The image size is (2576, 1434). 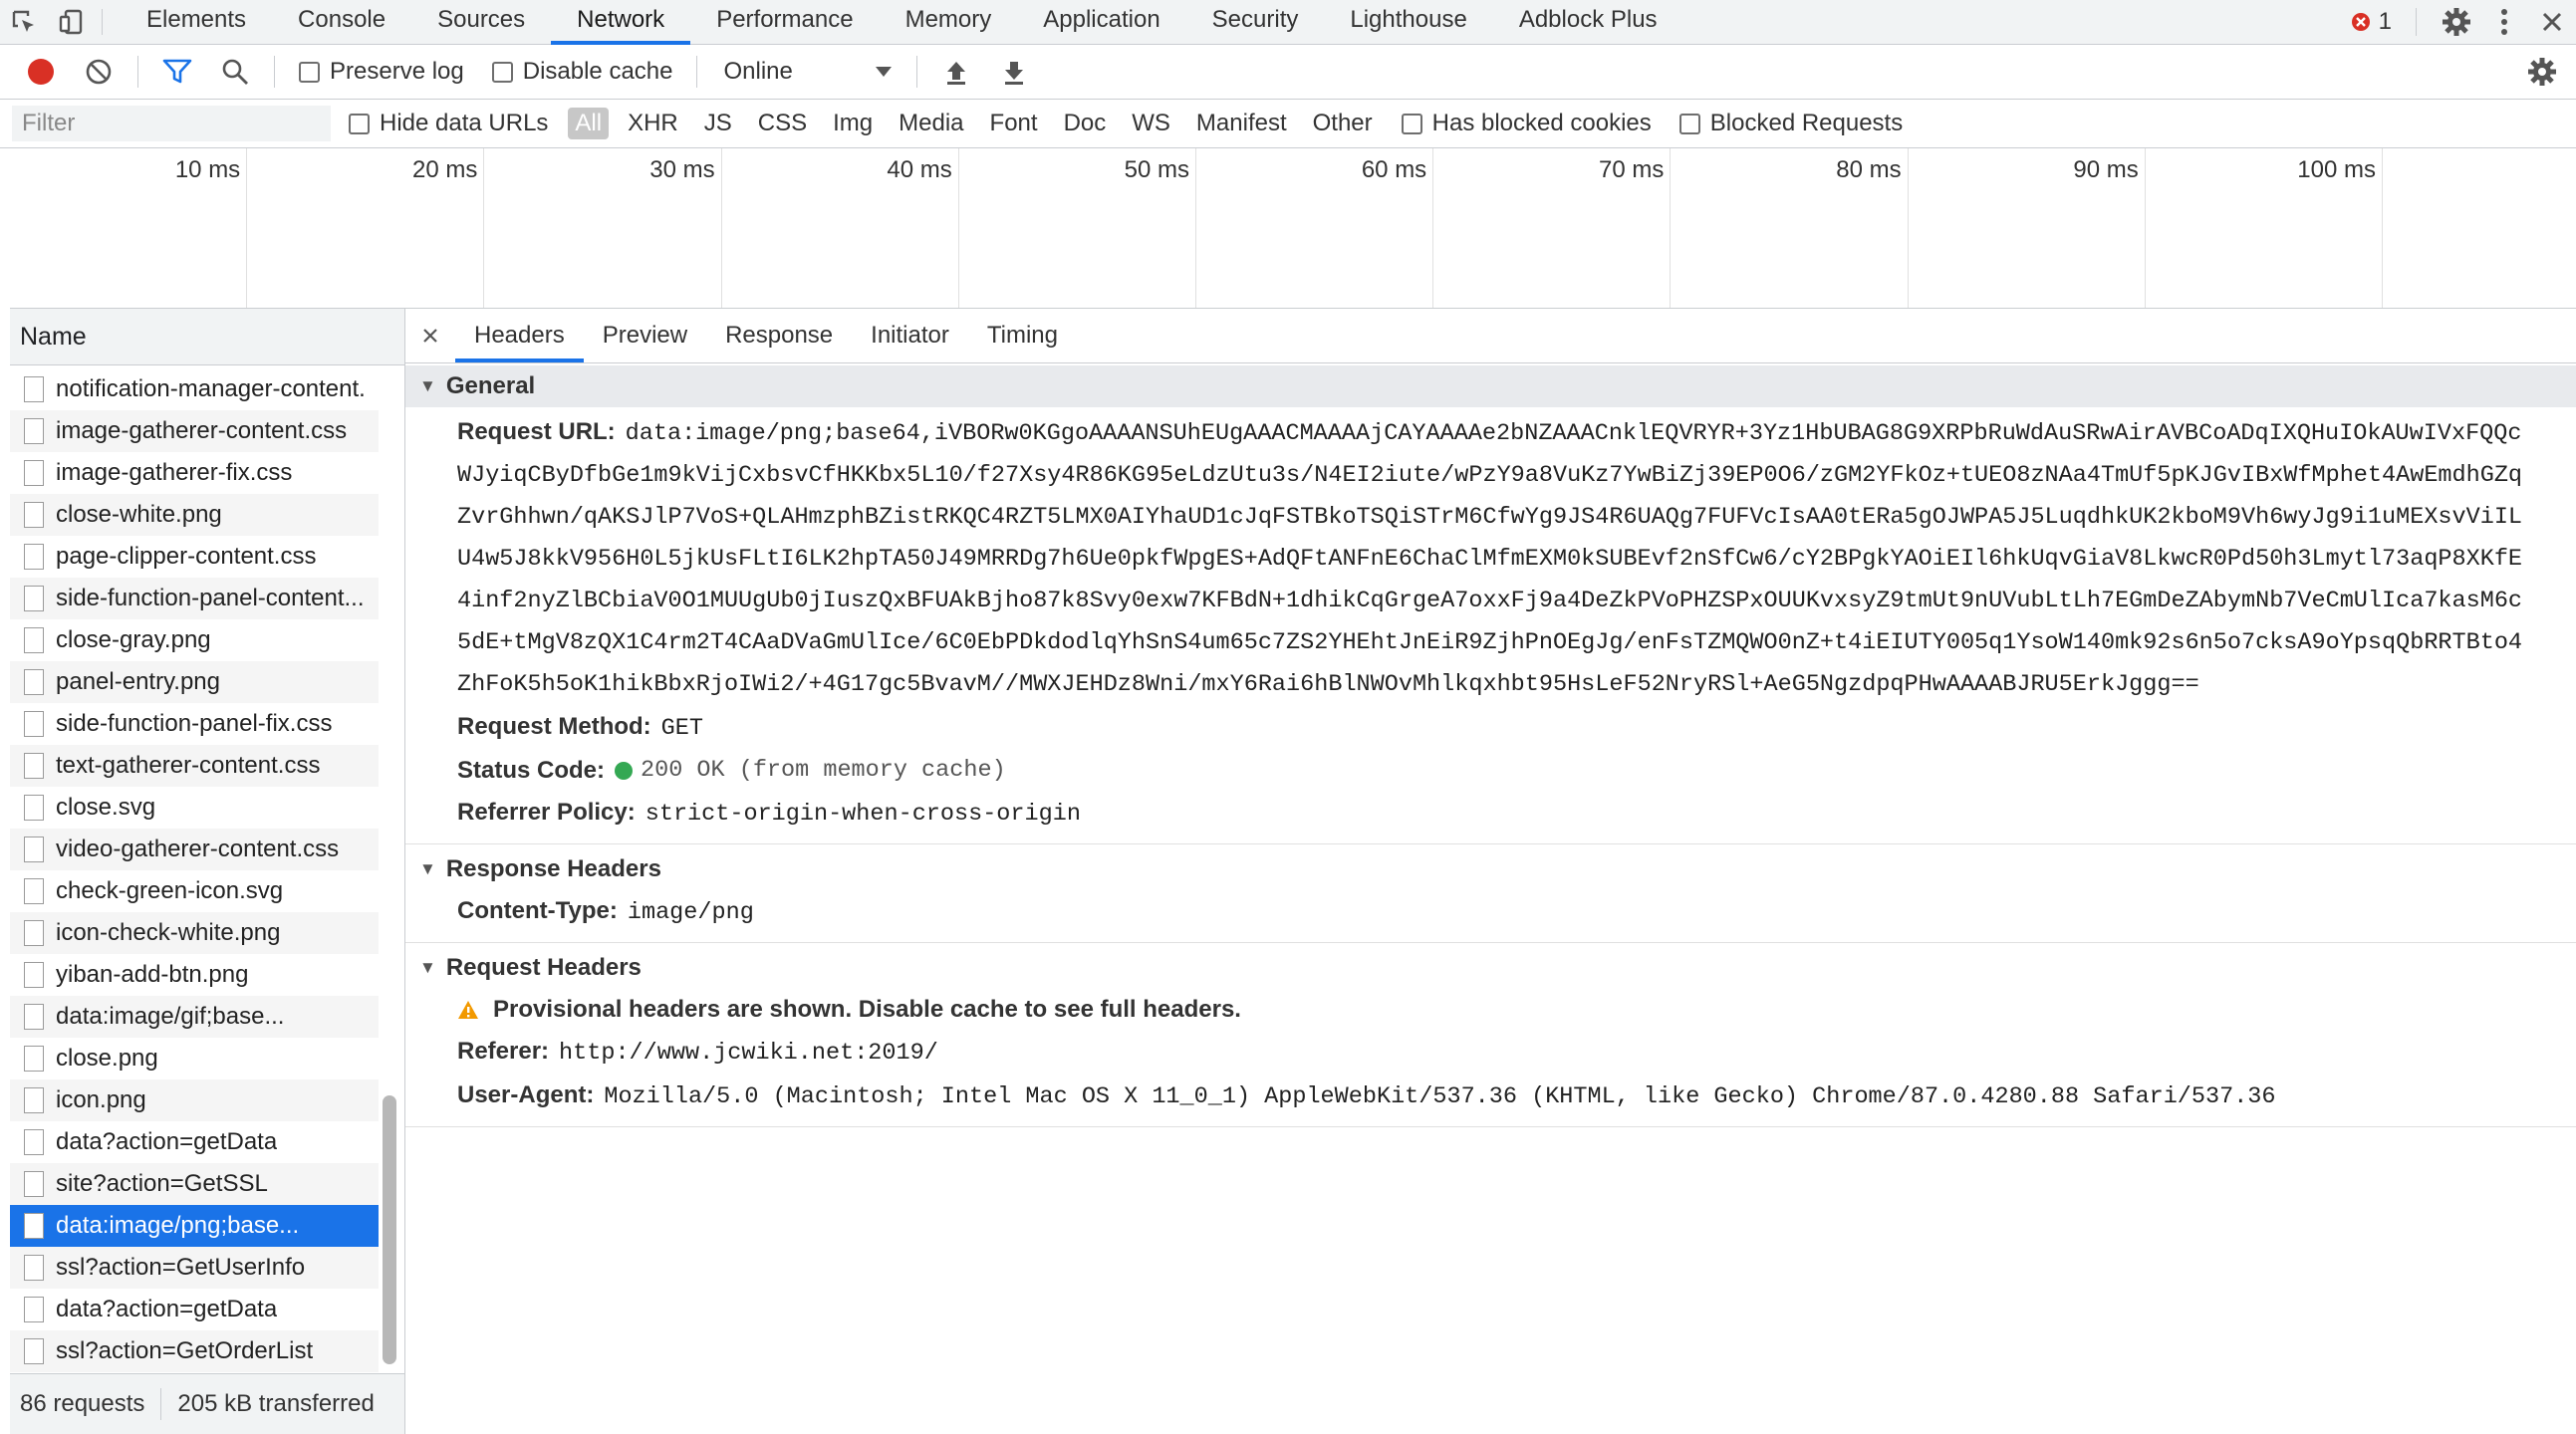 What do you see at coordinates (1343, 123) in the screenshot?
I see `type-filter-other: Other` at bounding box center [1343, 123].